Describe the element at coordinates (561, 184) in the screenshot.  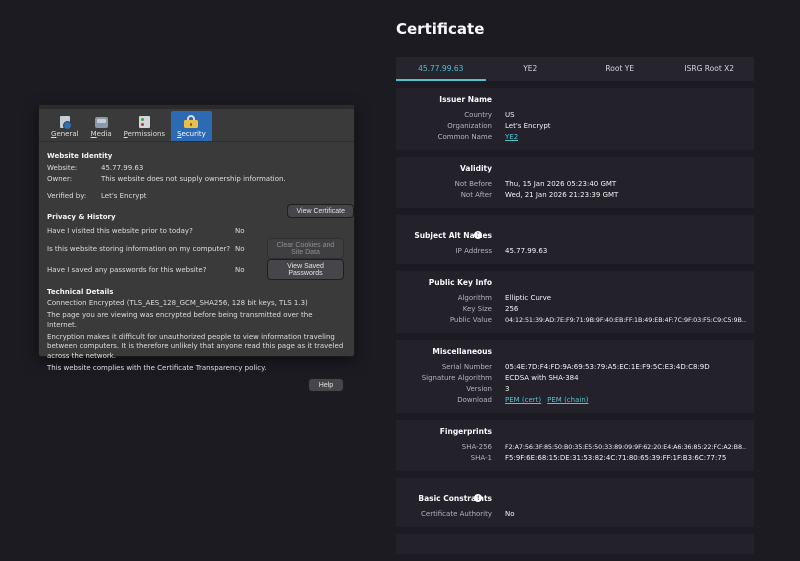
I see `row-value: Thu, 15 Jan 2026 05:23:40 GMT` at that location.